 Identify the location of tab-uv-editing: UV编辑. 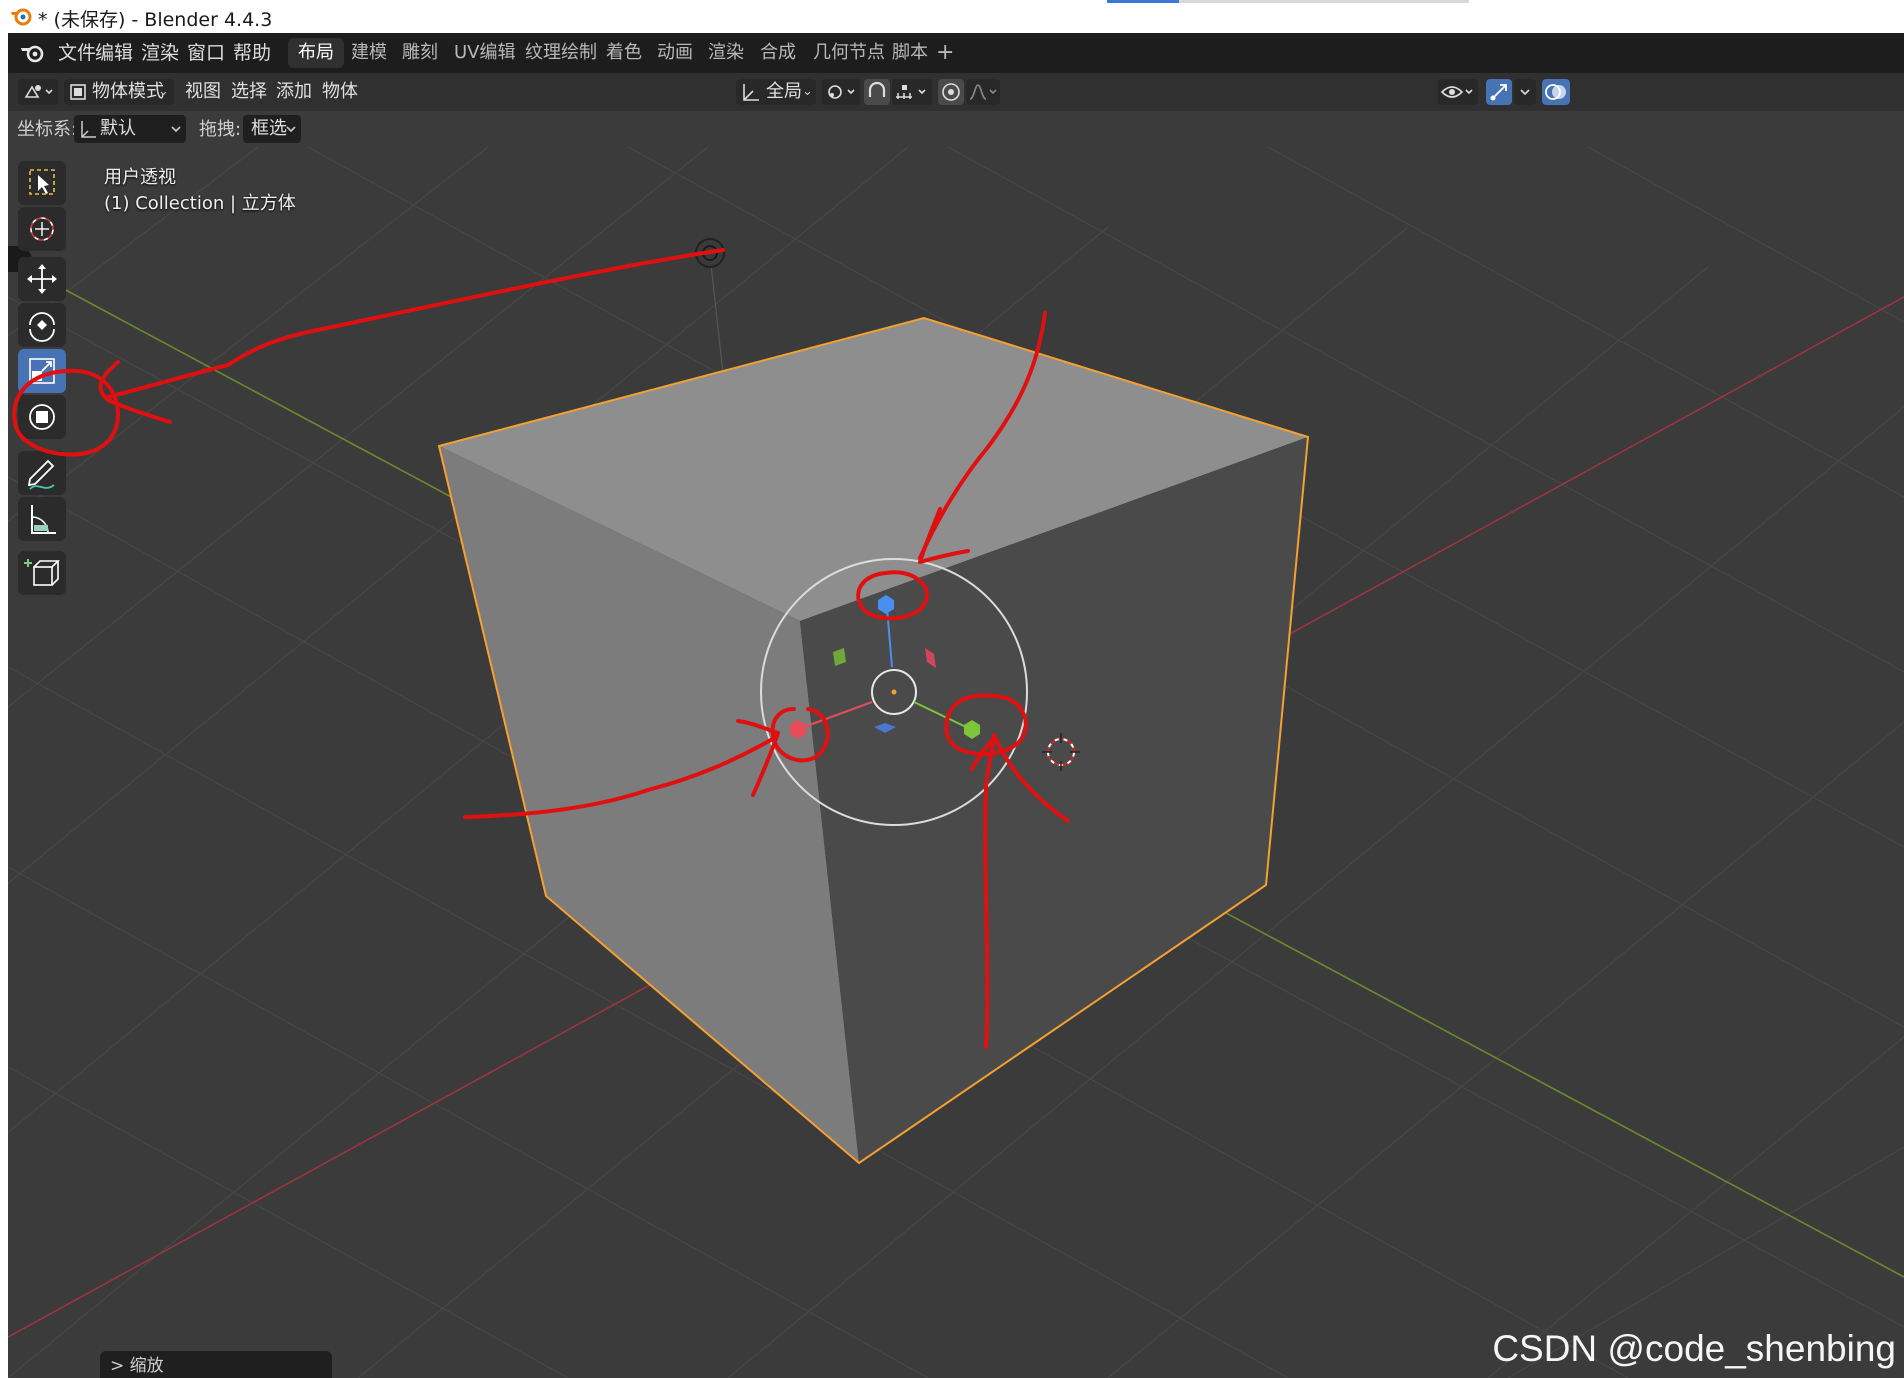
(485, 53).